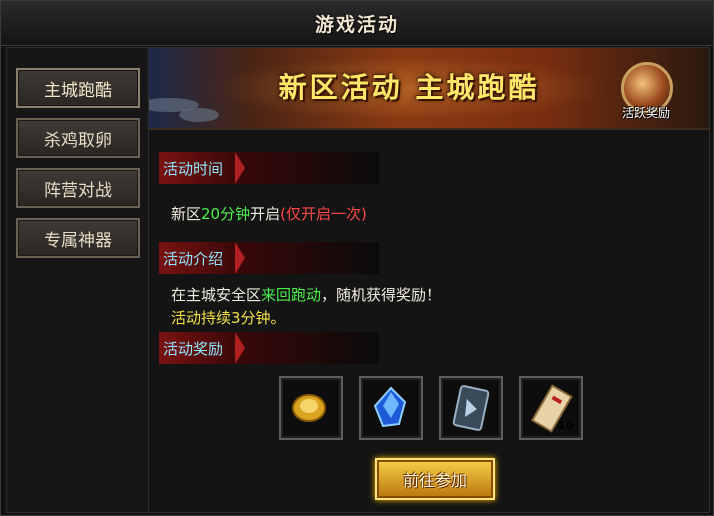 The image size is (714, 516). Describe the element at coordinates (226, 214) in the screenshot. I see `text-segment: 20分钟` at that location.